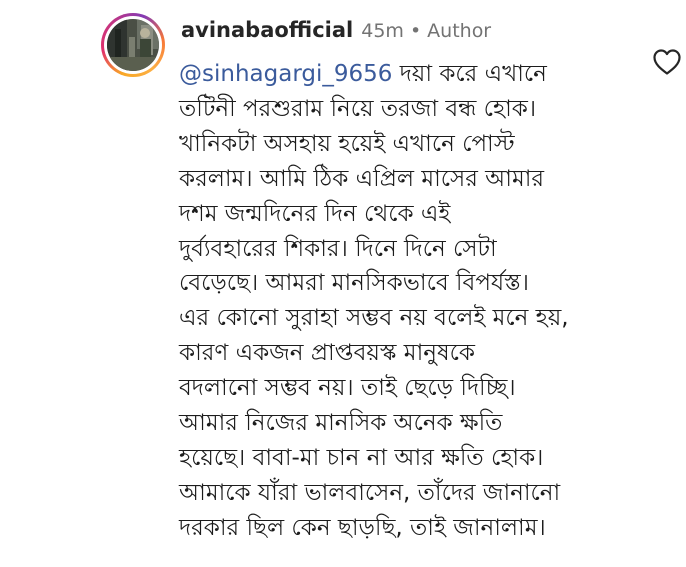  I want to click on avatar-photo, so click(133, 45).